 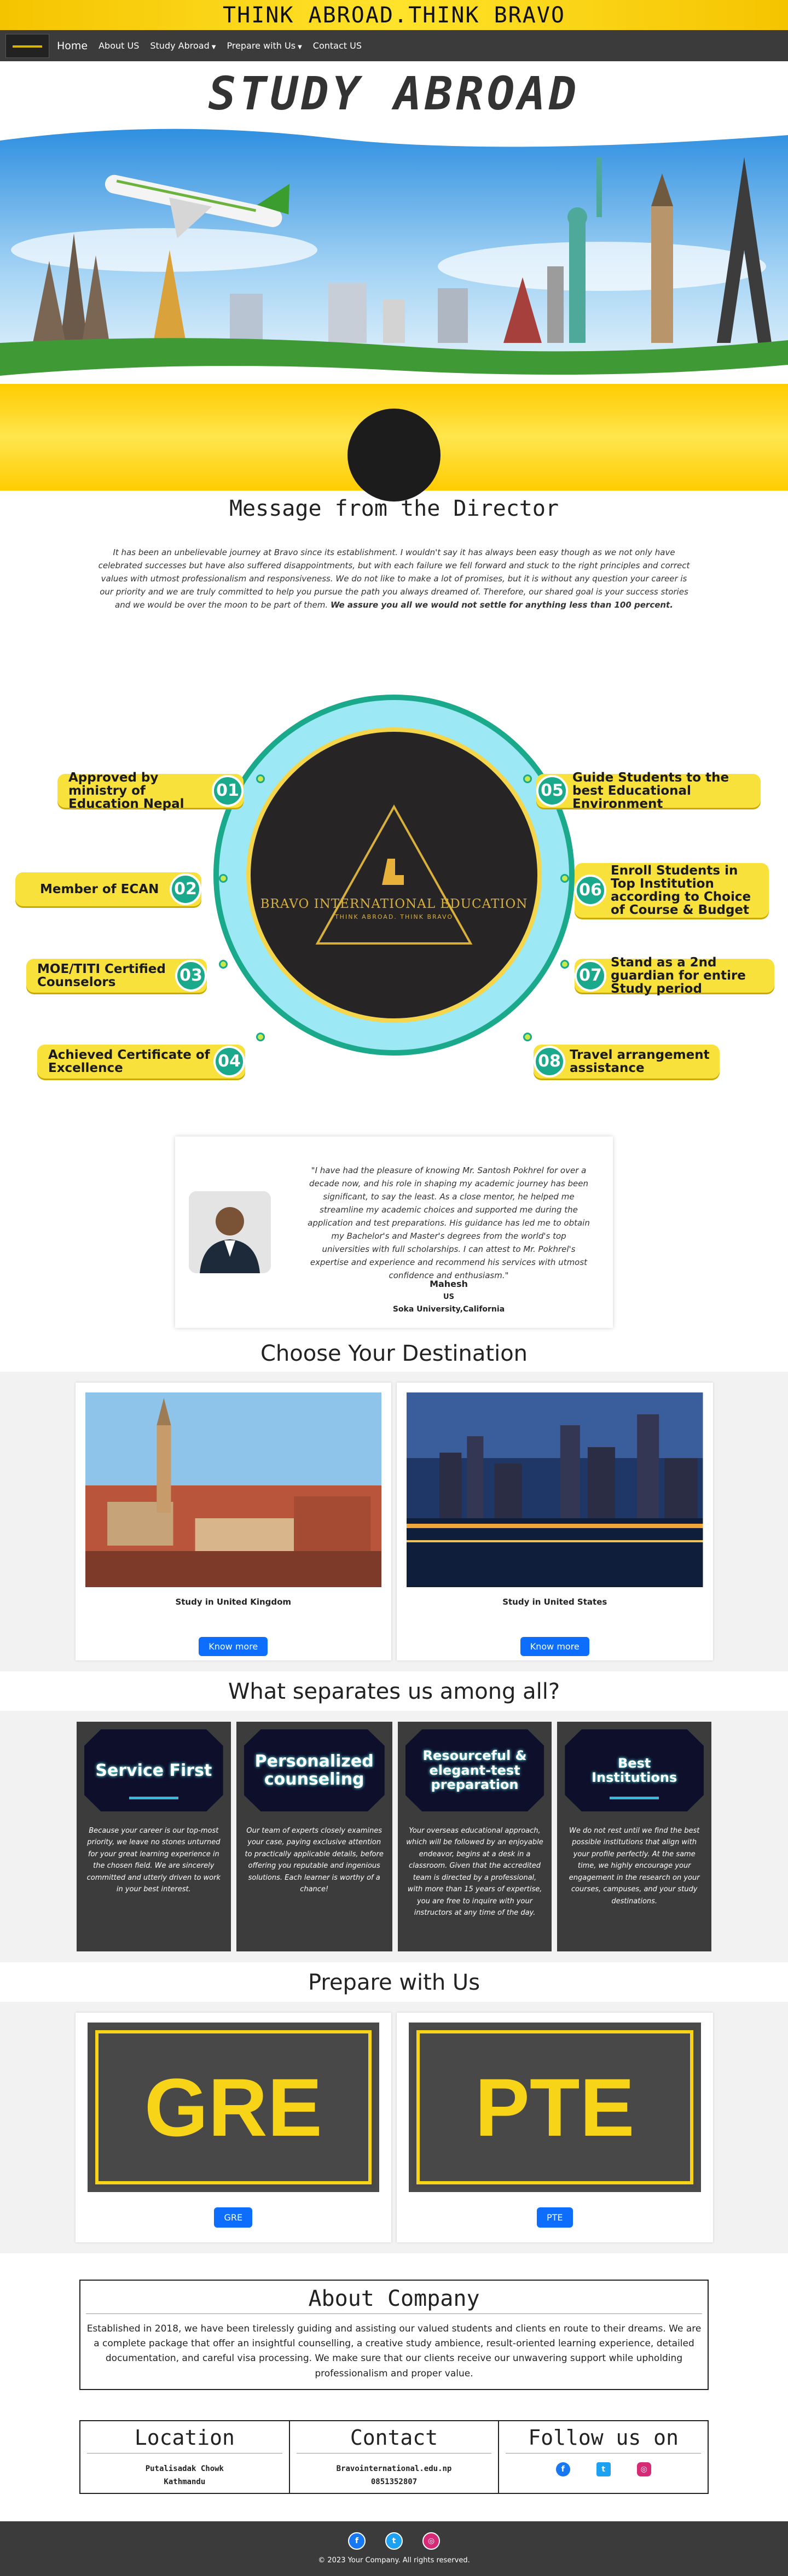 I want to click on destinations-title: Choose Your Destination, so click(x=394, y=1353).